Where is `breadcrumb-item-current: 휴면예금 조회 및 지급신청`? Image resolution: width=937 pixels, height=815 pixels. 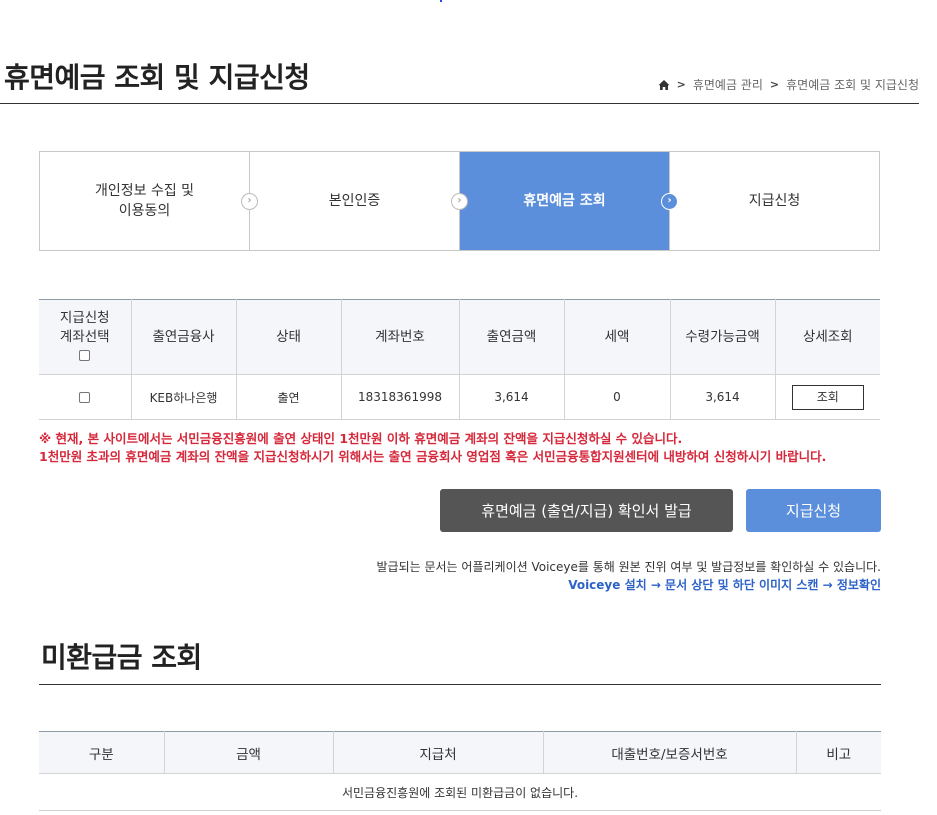
breadcrumb-item-current: 휴면예금 조회 및 지급신청 is located at coordinates (852, 84).